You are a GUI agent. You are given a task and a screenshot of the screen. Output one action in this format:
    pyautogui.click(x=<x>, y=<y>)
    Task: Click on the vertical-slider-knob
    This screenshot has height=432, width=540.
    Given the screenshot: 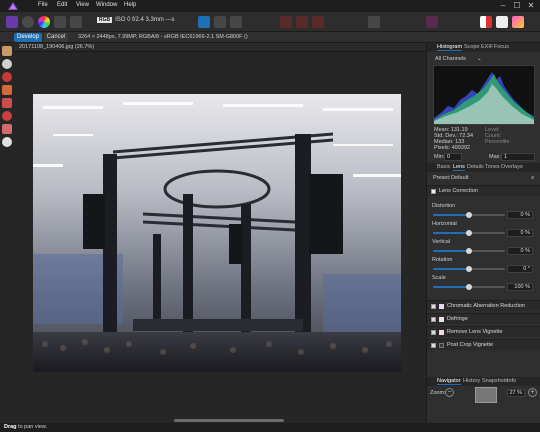 What is the action you would take?
    pyautogui.click(x=469, y=251)
    